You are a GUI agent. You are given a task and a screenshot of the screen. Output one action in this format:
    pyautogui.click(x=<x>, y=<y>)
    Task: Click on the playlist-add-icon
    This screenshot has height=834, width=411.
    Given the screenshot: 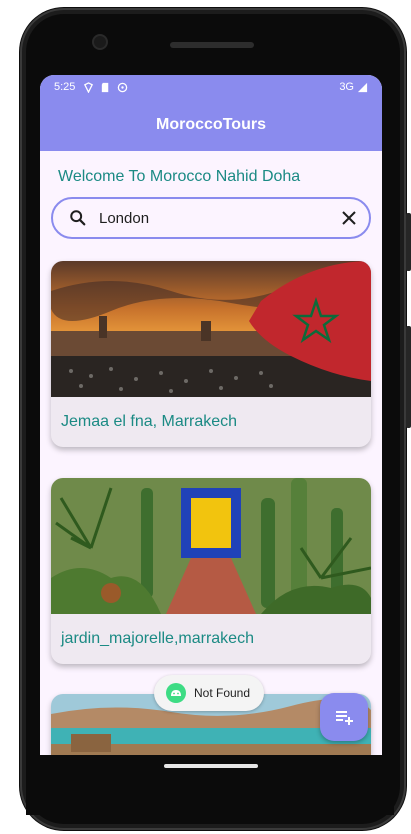 What is the action you would take?
    pyautogui.click(x=344, y=718)
    